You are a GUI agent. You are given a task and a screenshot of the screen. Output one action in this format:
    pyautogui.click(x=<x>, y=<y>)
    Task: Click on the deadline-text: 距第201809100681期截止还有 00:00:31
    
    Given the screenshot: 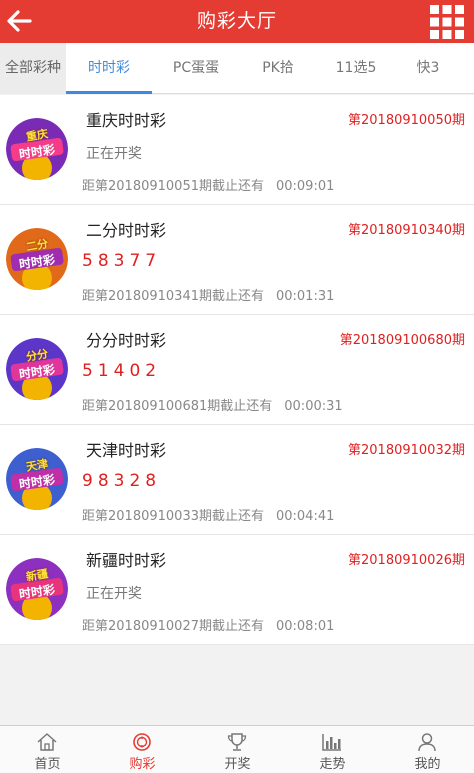 What is the action you would take?
    pyautogui.click(x=212, y=404)
    